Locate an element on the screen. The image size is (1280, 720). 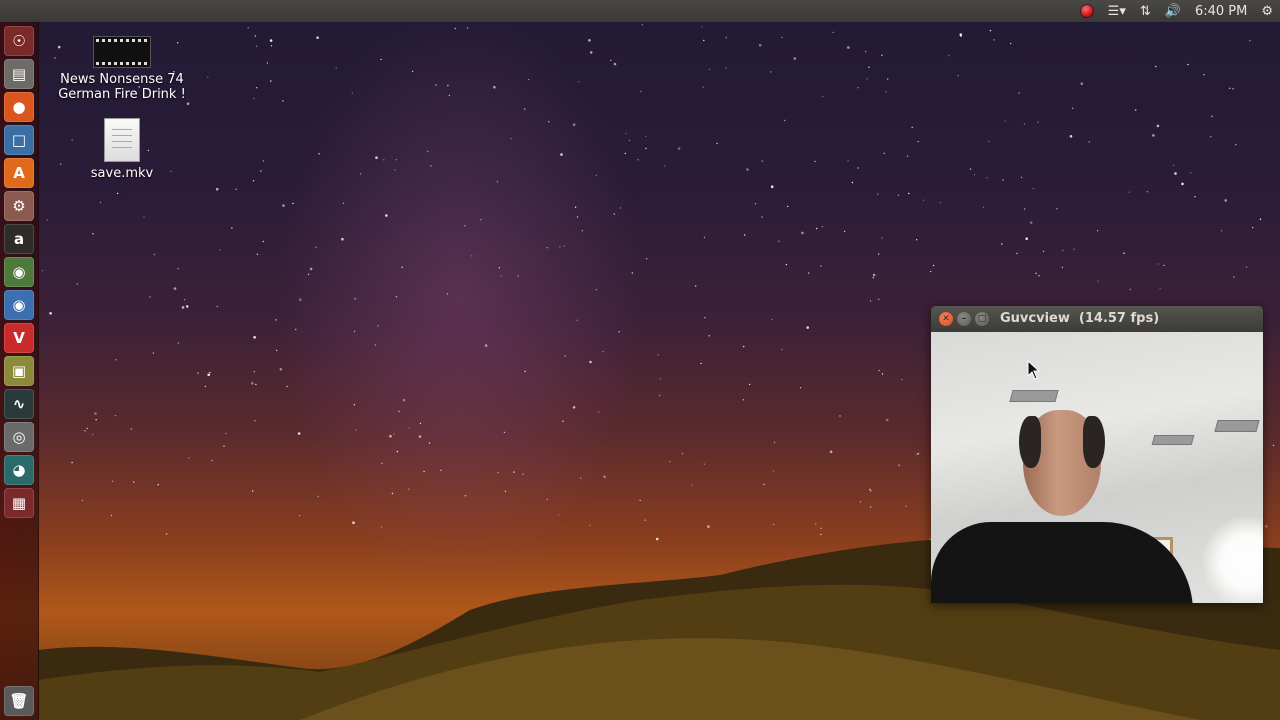
desktop-icon-label: News Nonsense 74 is located at coordinates (122, 79).